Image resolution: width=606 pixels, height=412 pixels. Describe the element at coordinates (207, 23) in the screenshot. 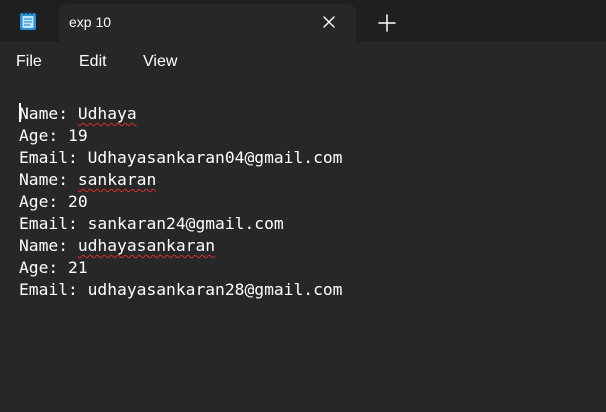

I see `tab-document: exp 10` at that location.